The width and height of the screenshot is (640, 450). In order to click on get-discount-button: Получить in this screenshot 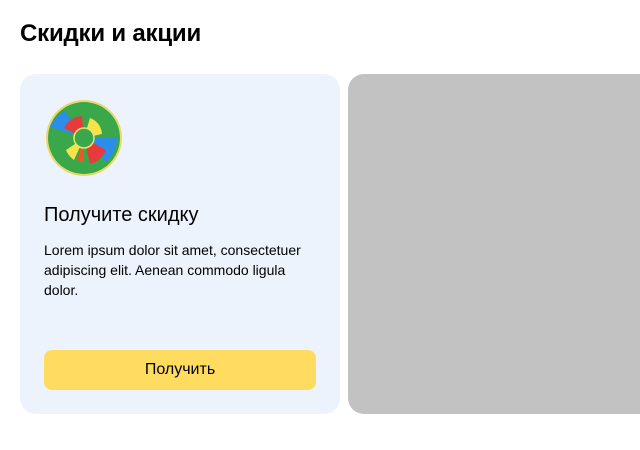, I will do `click(180, 370)`.